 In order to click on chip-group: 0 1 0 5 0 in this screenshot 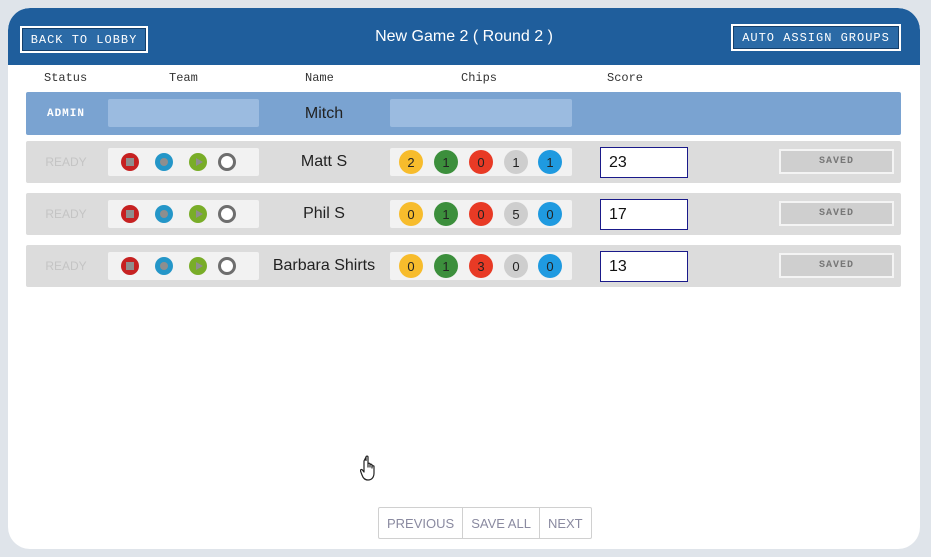, I will do `click(481, 214)`.